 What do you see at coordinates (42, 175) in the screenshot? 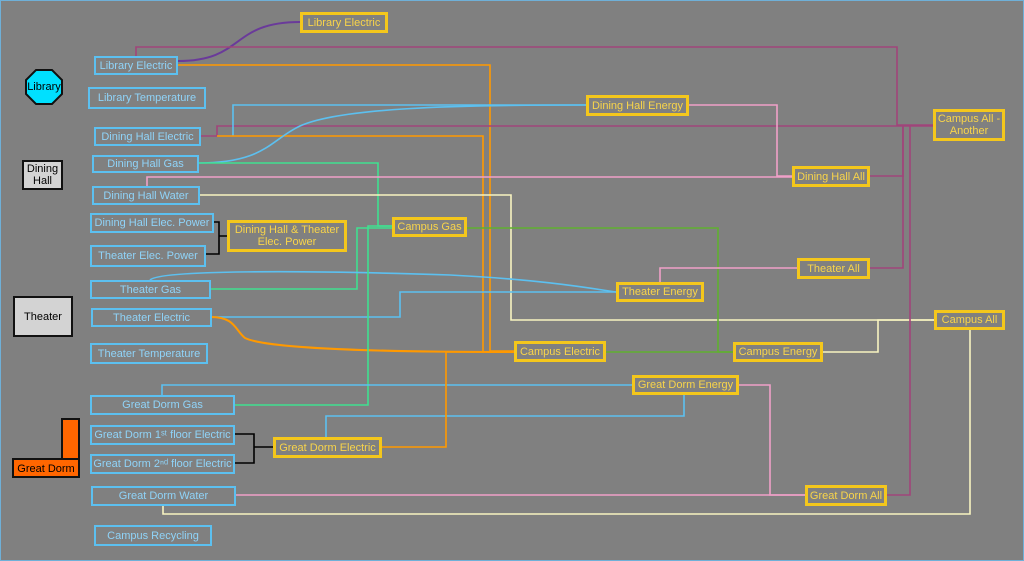
I see `building-dining-hall: Dining Hall` at bounding box center [42, 175].